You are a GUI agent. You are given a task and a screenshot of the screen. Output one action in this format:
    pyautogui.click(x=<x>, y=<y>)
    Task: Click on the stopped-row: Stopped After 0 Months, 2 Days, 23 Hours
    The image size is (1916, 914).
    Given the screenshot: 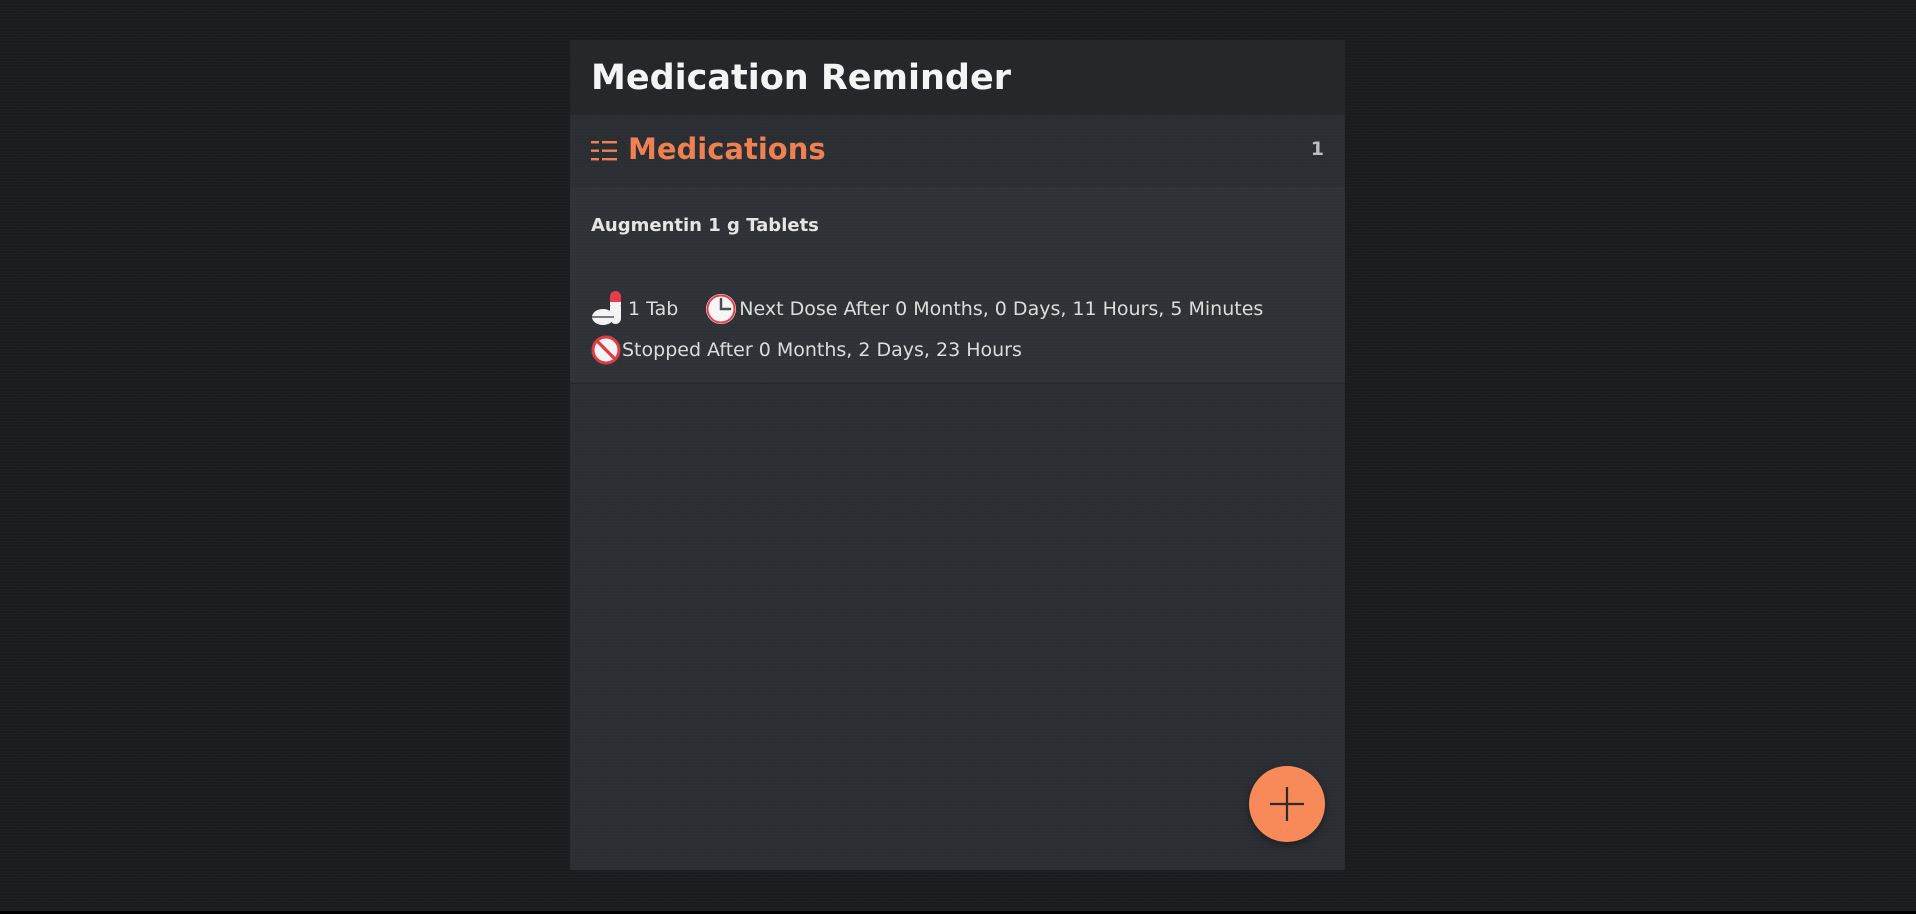 What is the action you would take?
    pyautogui.click(x=806, y=350)
    